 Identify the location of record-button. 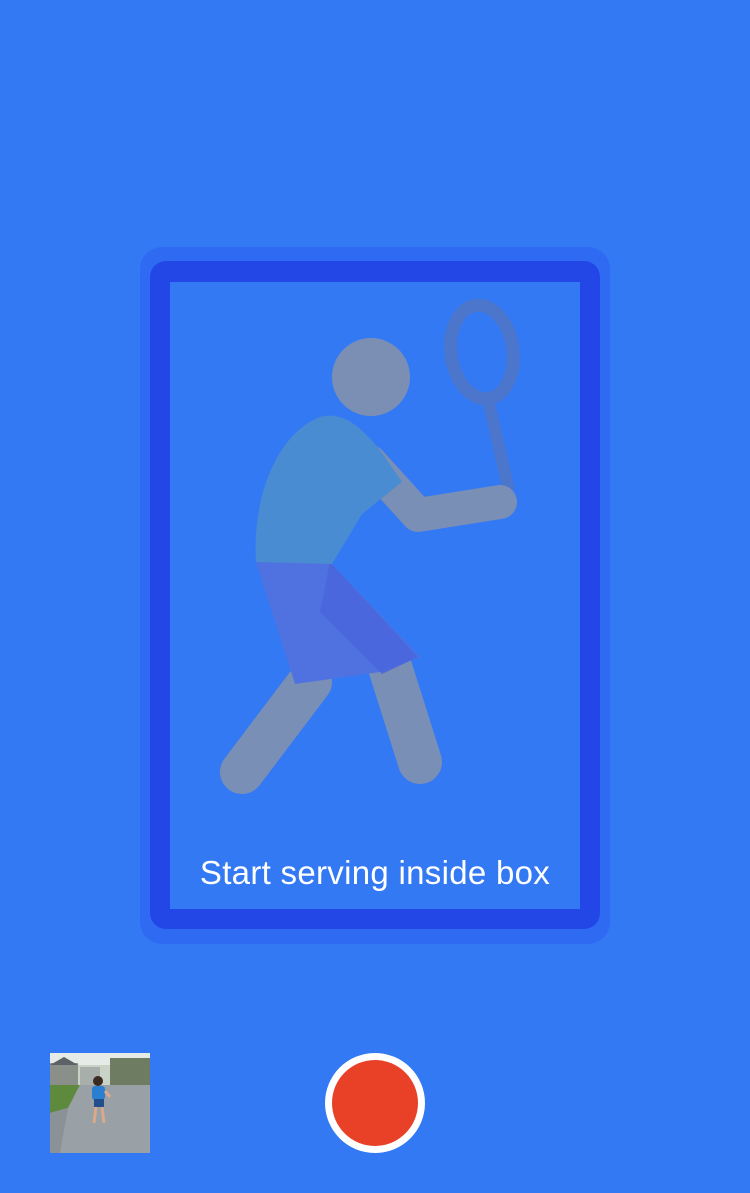
(375, 1103).